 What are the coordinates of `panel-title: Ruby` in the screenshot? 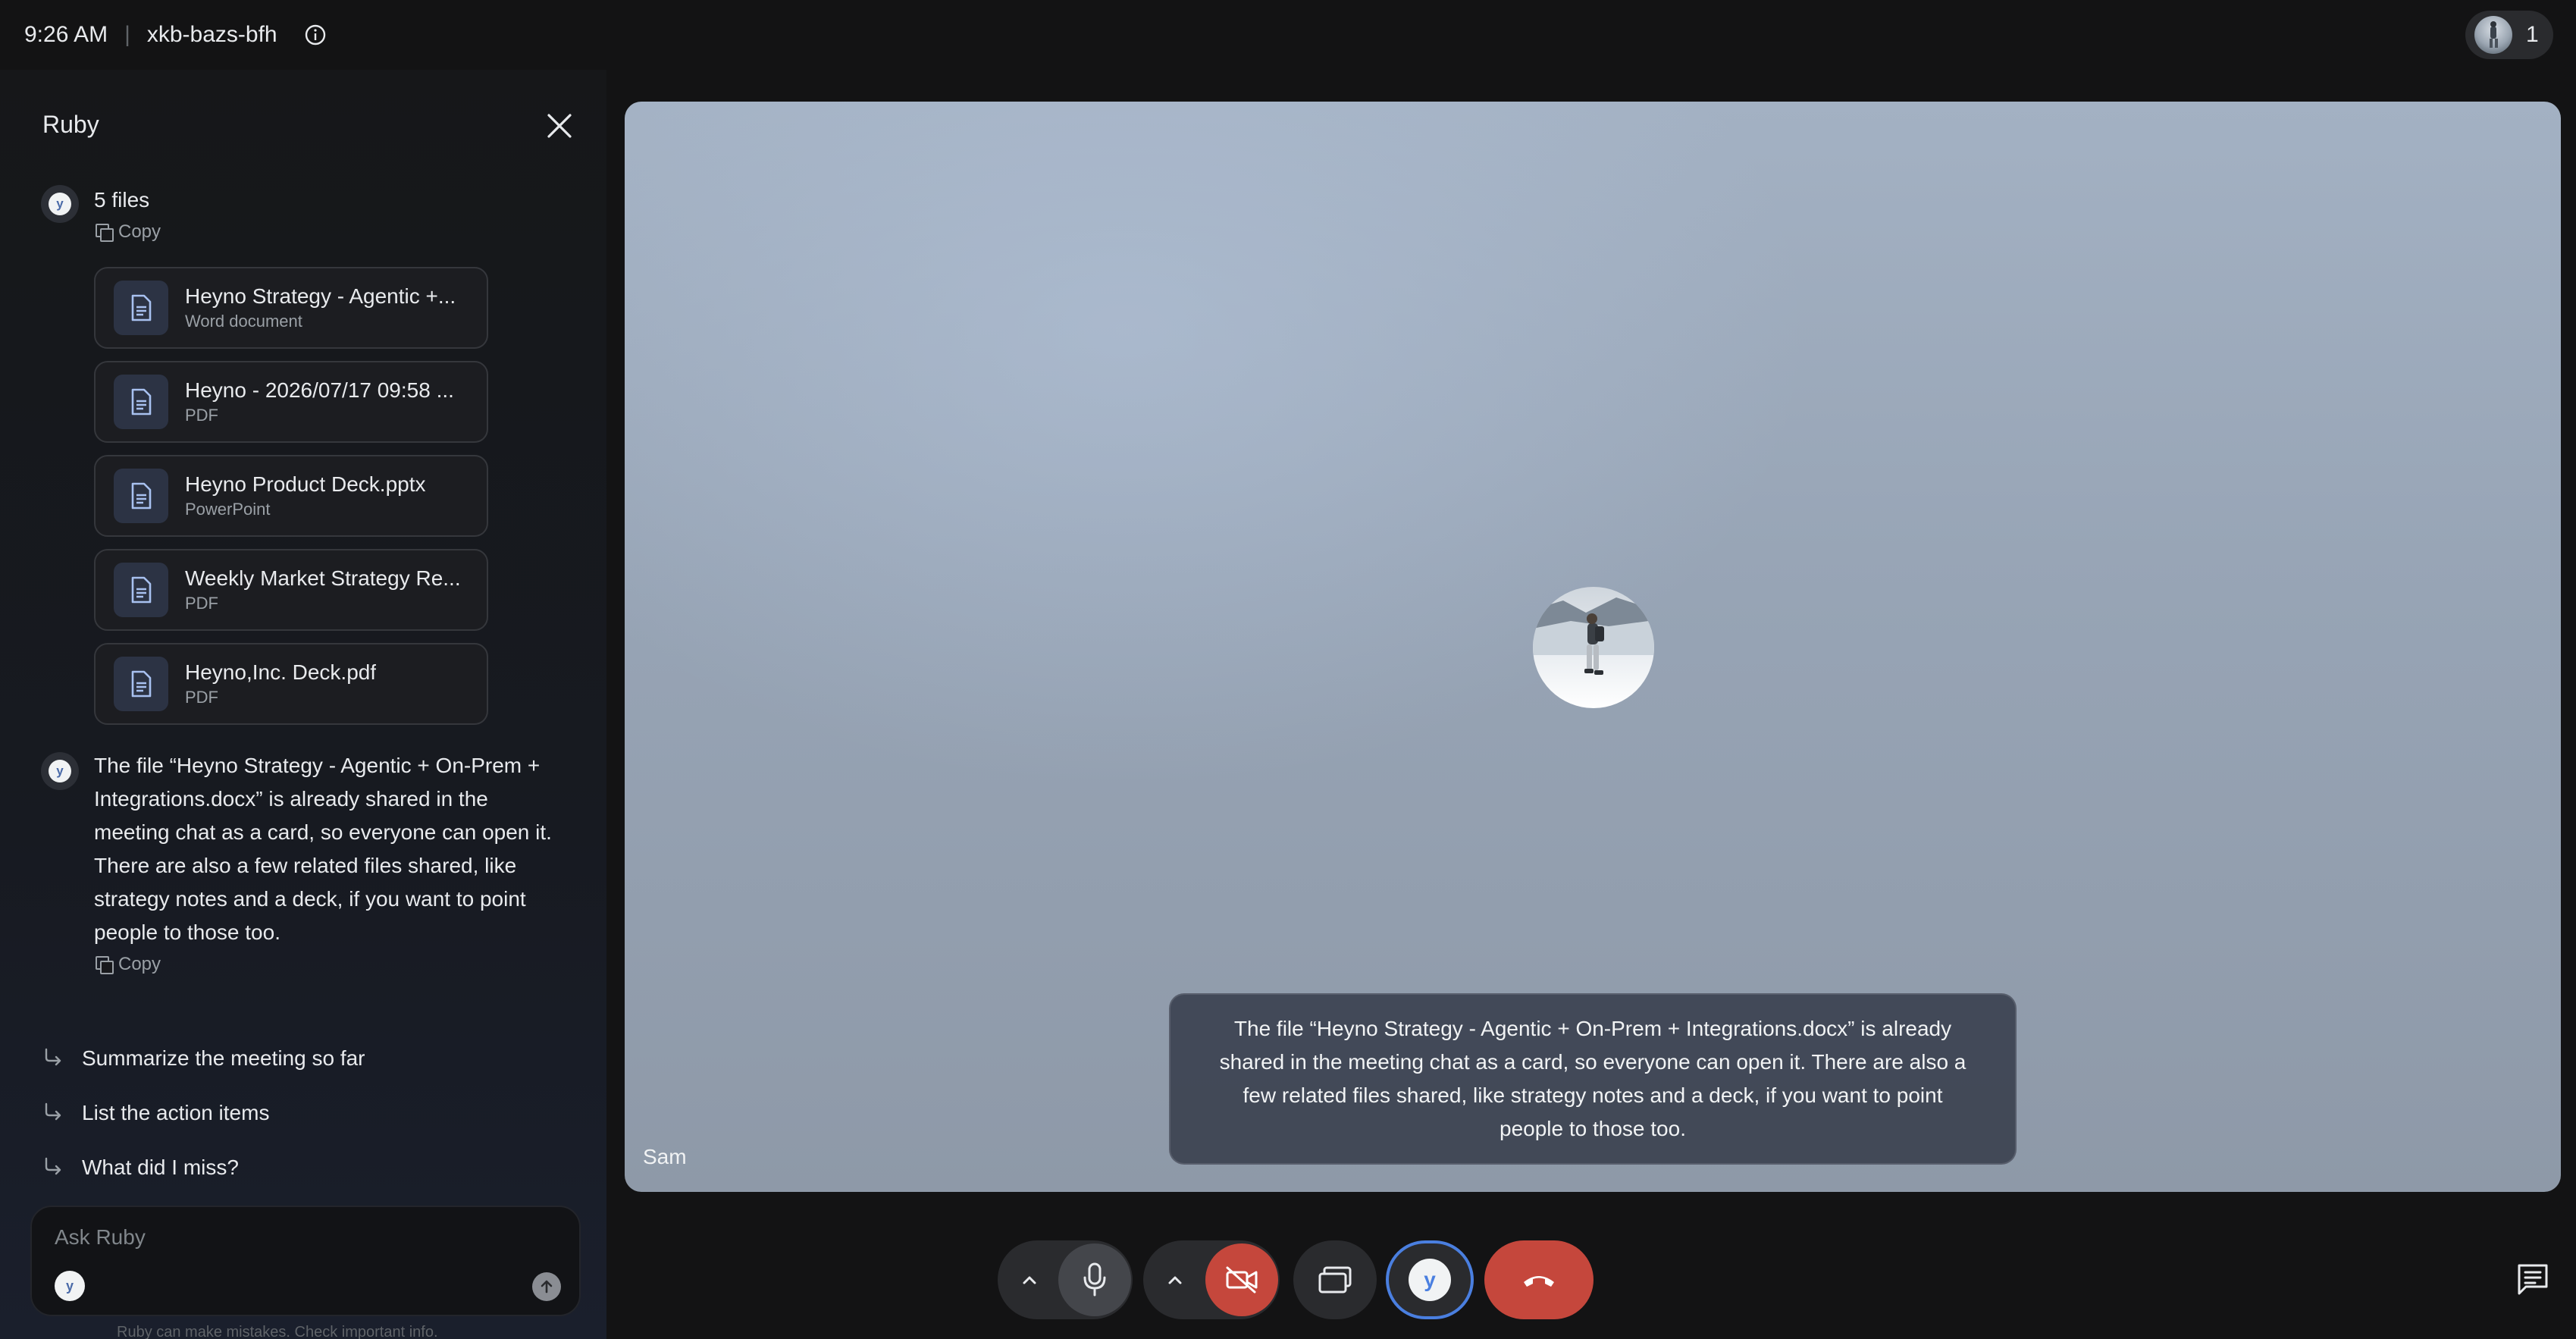 It's located at (70, 124).